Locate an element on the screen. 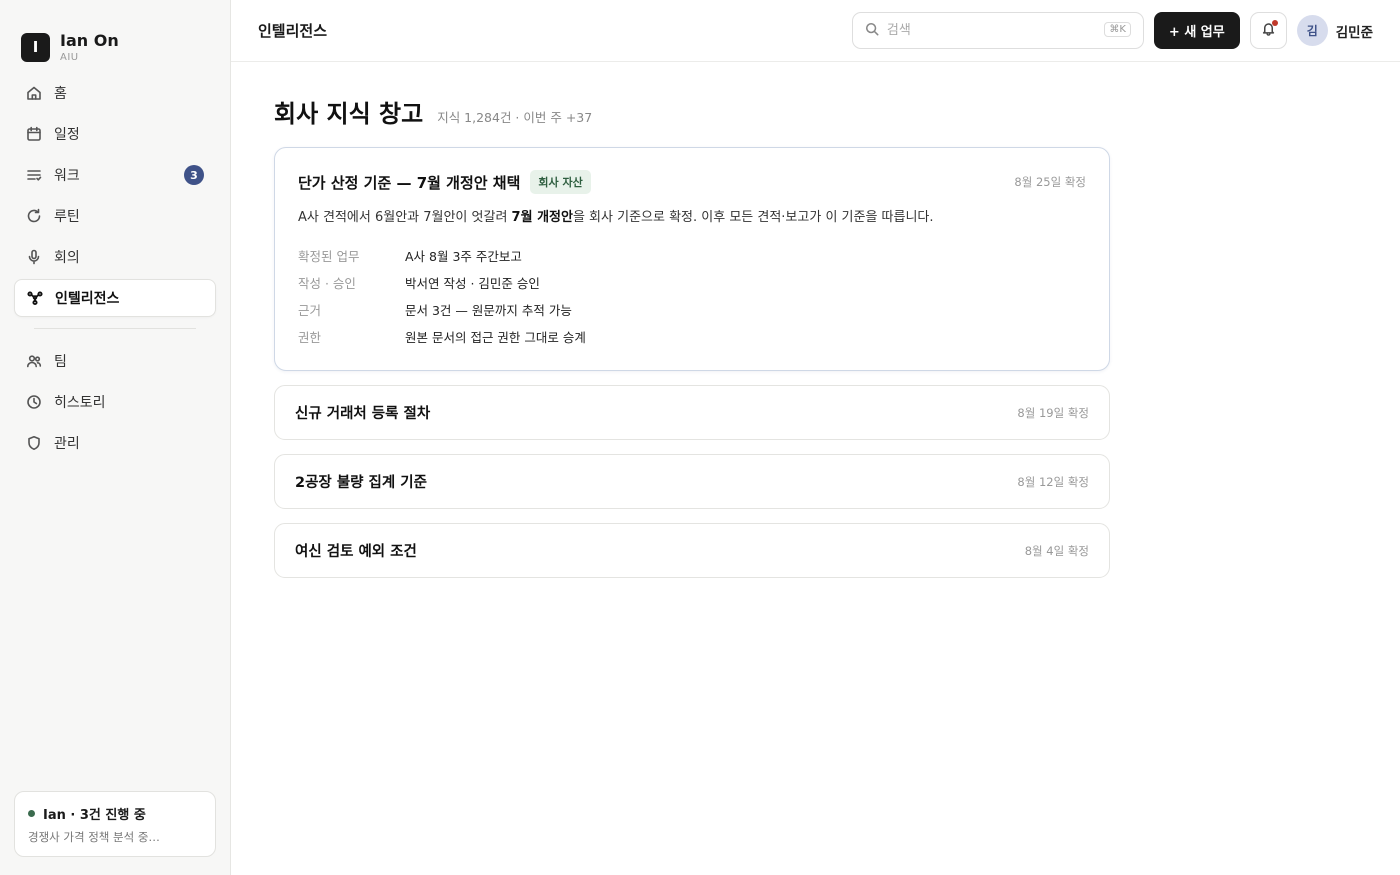  sidebar-item-intelligence: 인텔리전스 is located at coordinates (115, 298).